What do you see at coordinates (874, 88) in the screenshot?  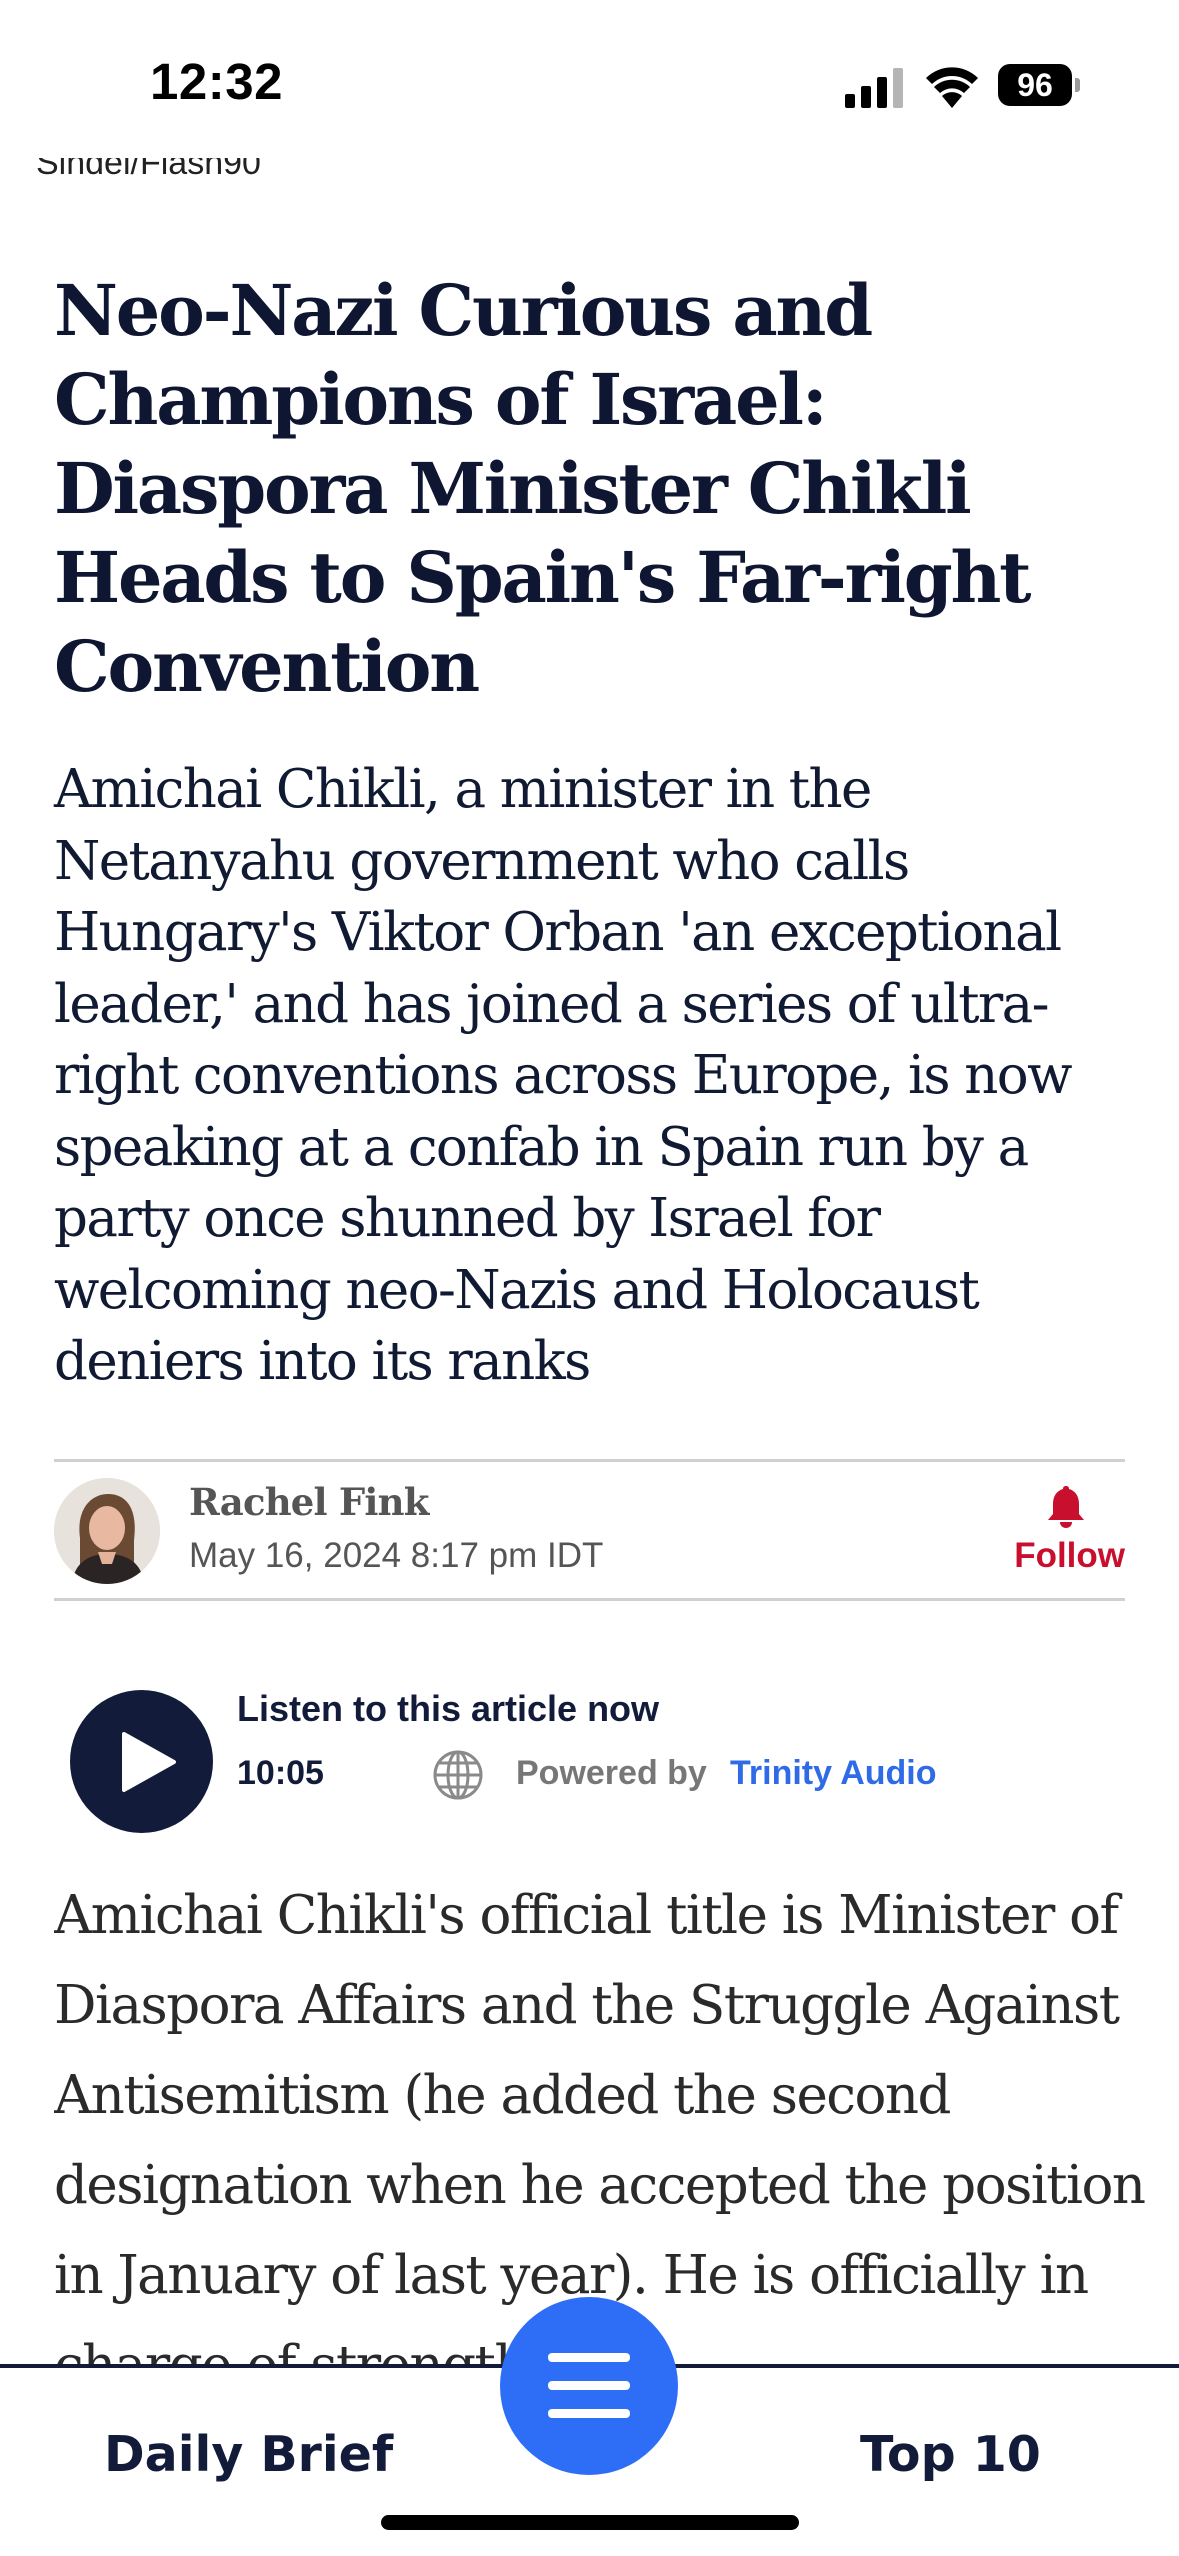 I see `signal-icon` at bounding box center [874, 88].